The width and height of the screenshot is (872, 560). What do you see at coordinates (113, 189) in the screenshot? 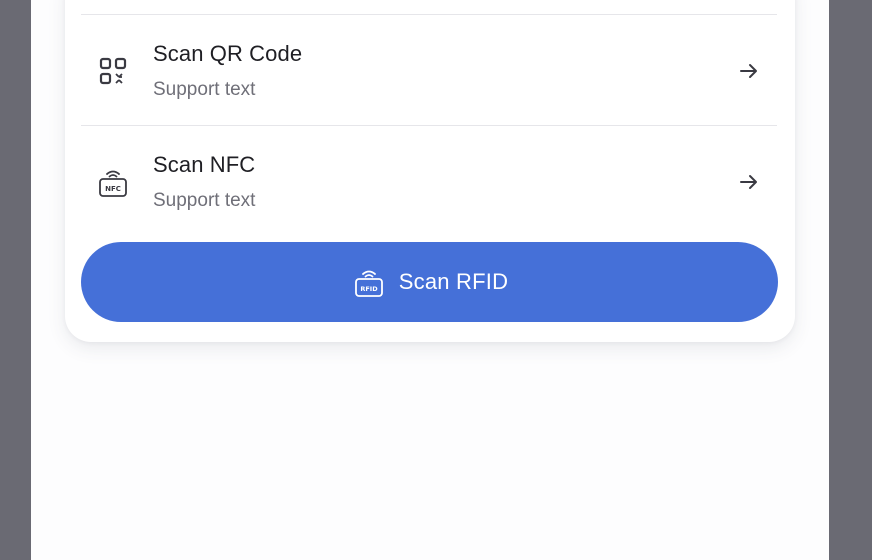
I see `svg-text: NFC` at bounding box center [113, 189].